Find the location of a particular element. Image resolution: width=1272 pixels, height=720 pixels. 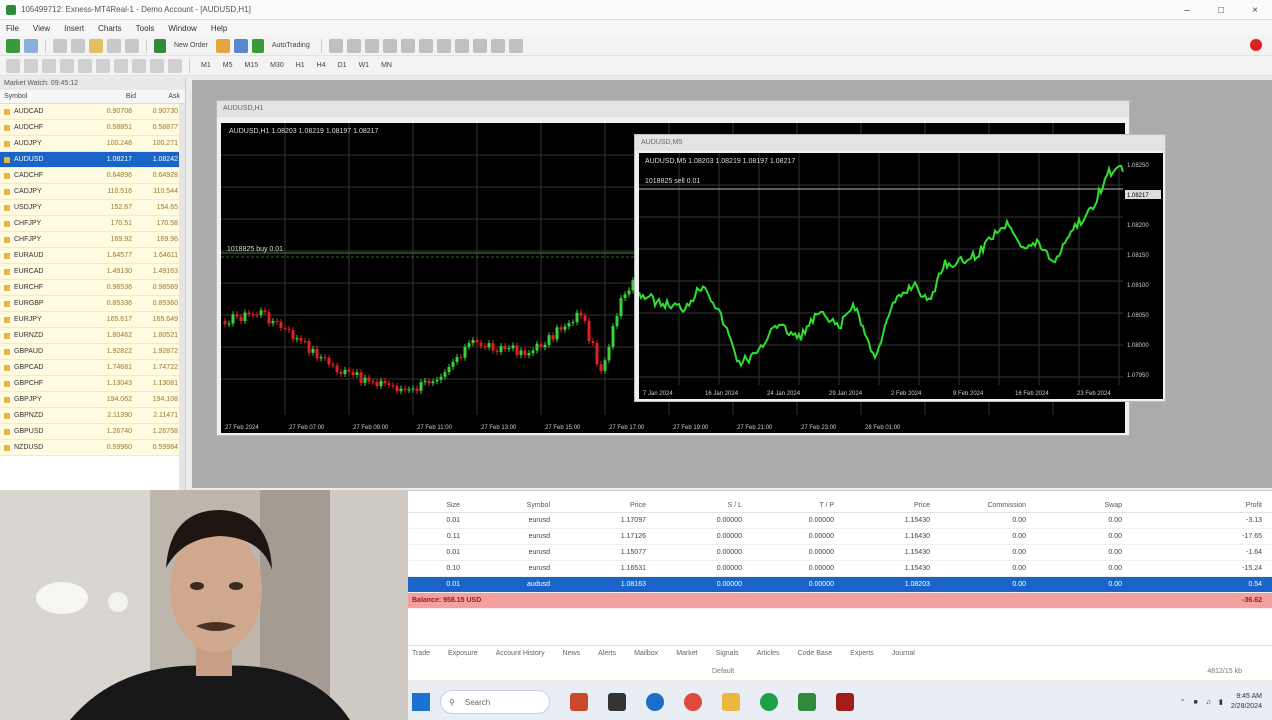

timeframe-m30: M30 is located at coordinates (277, 65).